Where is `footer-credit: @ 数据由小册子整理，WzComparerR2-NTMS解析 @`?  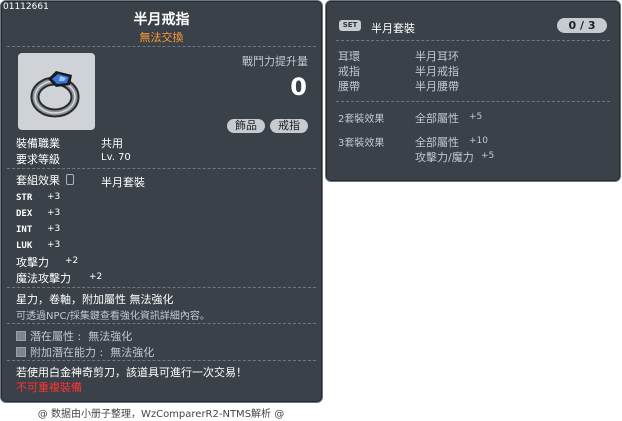
footer-credit: @ 数据由小册子整理，WzComparerR2-NTMS解析 @ is located at coordinates (161, 414).